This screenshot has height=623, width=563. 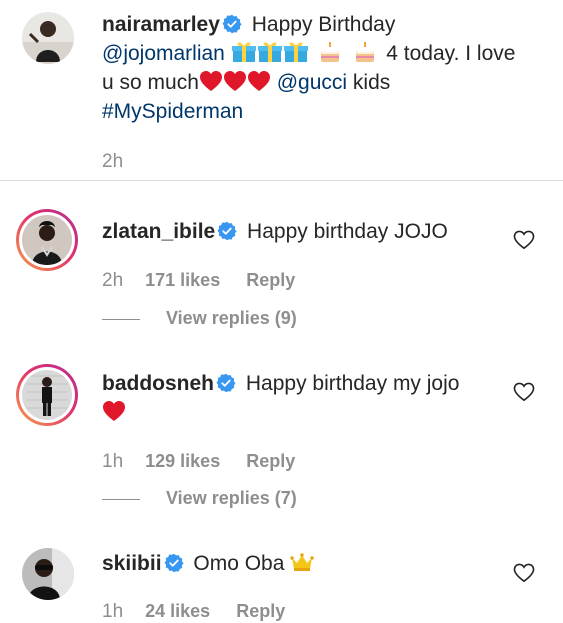 What do you see at coordinates (302, 398) in the screenshot?
I see `comment: baddosneh Happy birthday my jojo` at bounding box center [302, 398].